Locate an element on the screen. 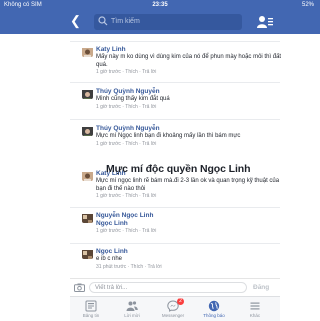  tab-label: Khác is located at coordinates (255, 315).